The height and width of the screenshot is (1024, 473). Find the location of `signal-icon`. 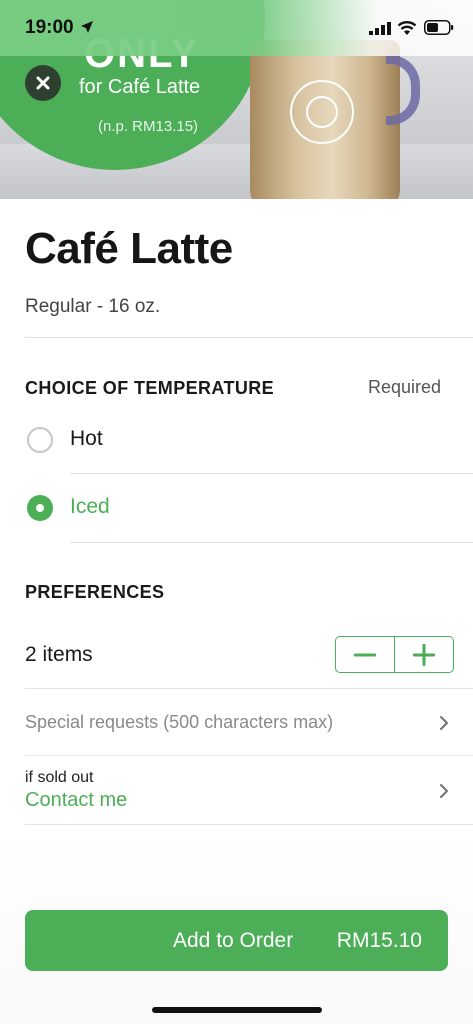

signal-icon is located at coordinates (380, 28).